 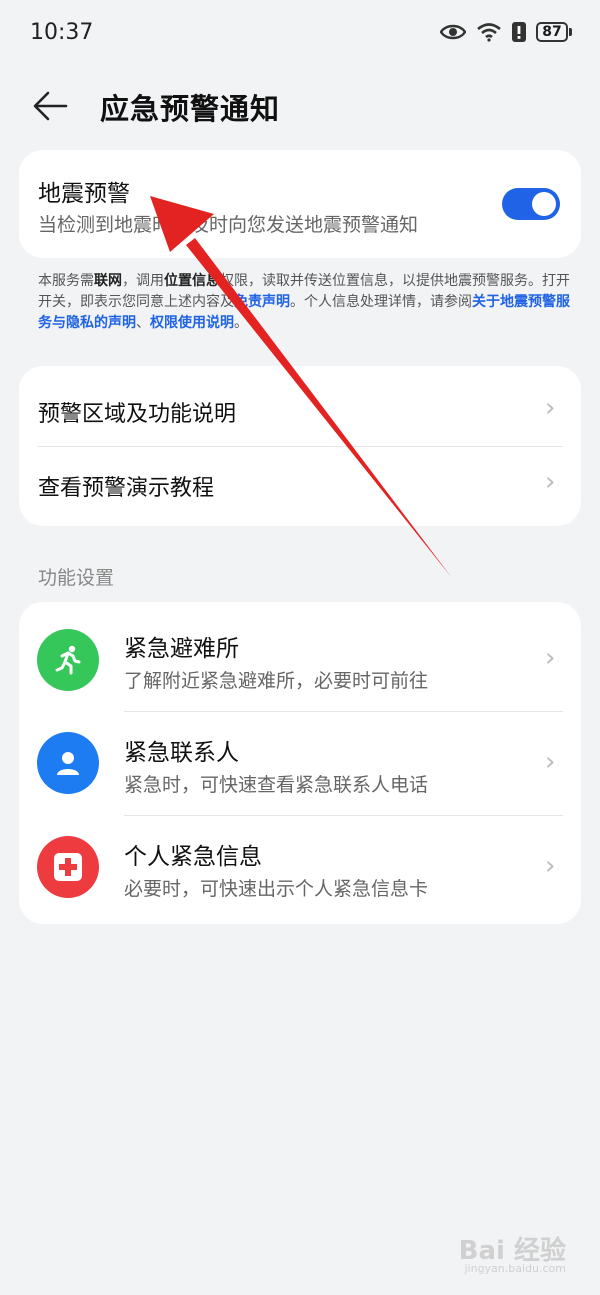 I want to click on baidu-watermark-url: jingyan.baidu.com, so click(x=515, y=1268).